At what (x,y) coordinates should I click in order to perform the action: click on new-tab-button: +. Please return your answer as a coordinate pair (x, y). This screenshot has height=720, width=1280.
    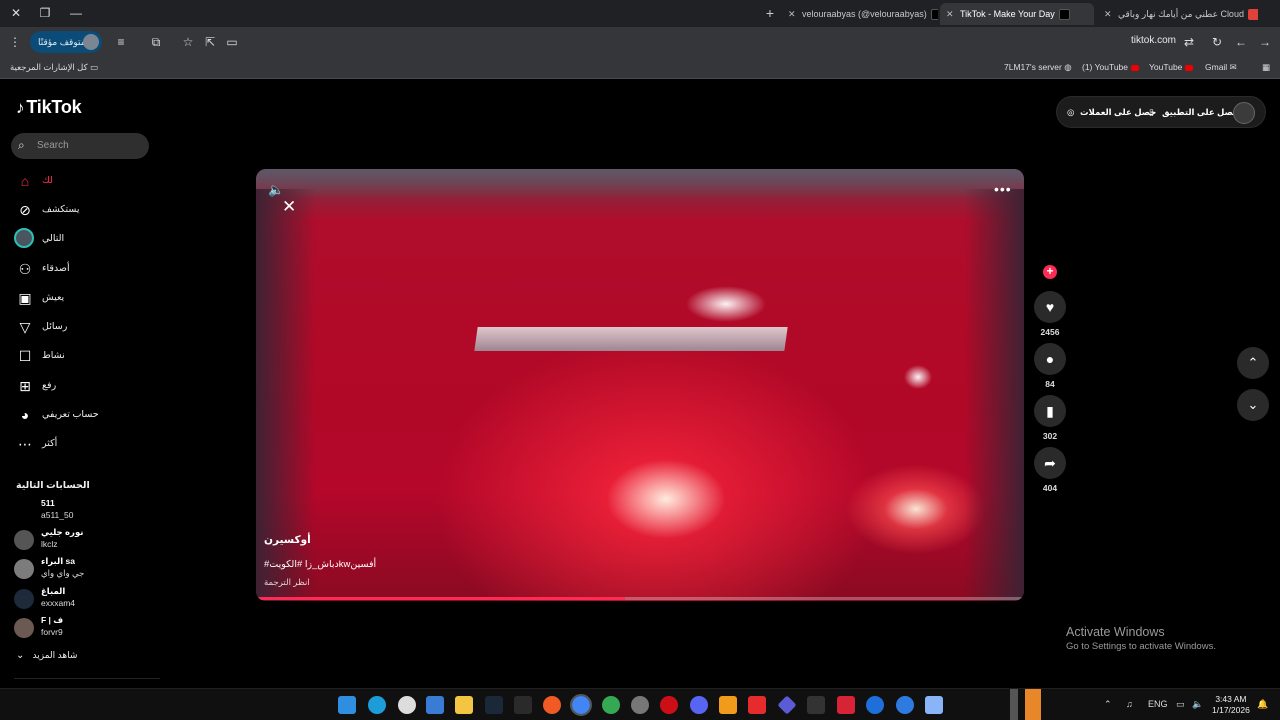
    Looking at the image, I should click on (770, 13).